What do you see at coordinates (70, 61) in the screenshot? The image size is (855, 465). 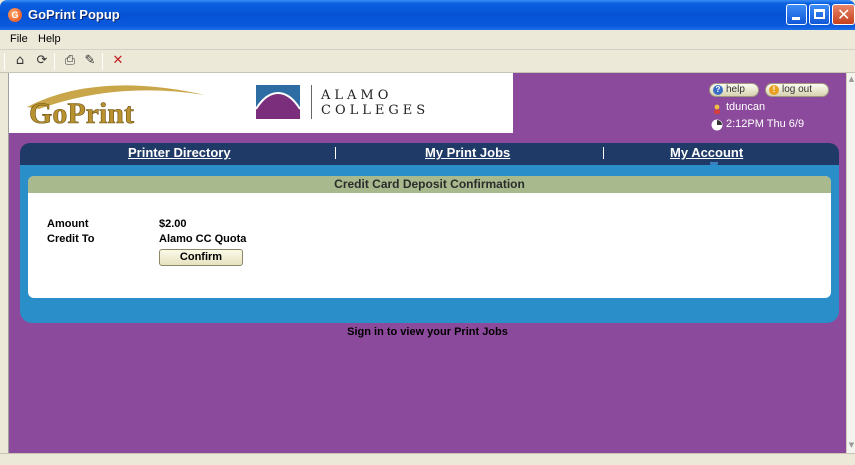 I see `print-icon: ⎙` at bounding box center [70, 61].